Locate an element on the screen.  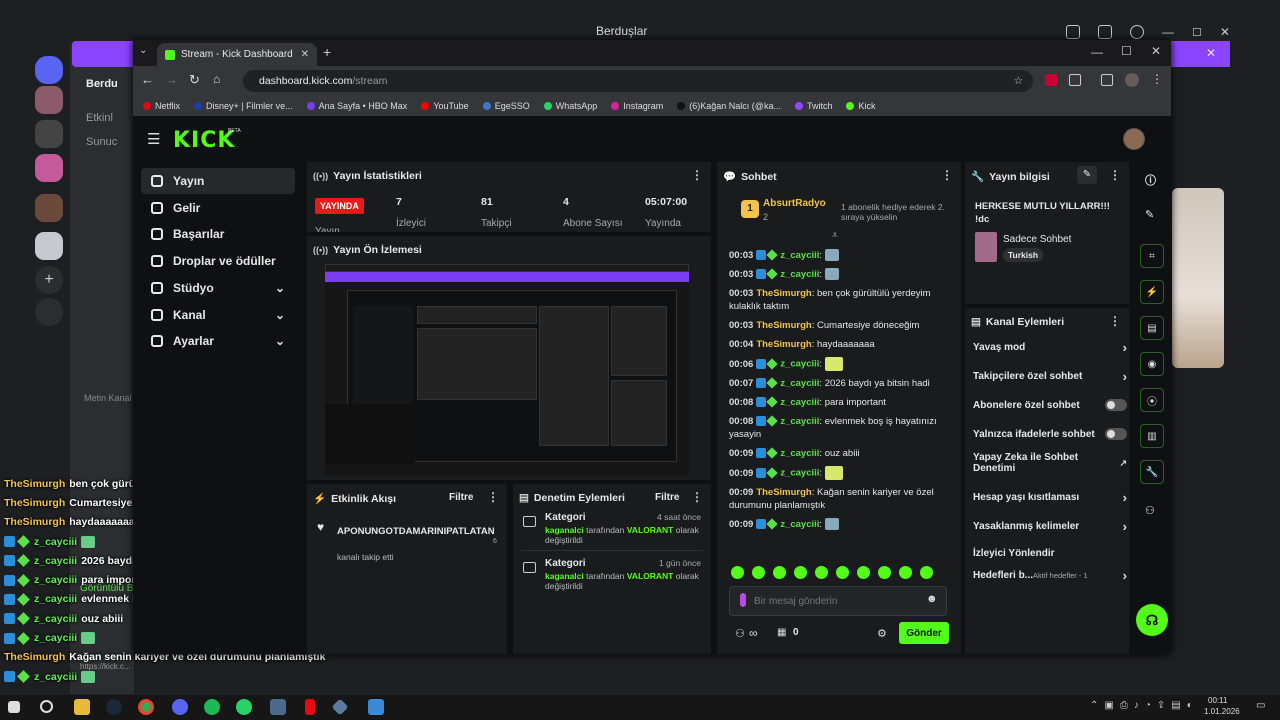
bookmark-item: Instagram is located at coordinates (637, 106).